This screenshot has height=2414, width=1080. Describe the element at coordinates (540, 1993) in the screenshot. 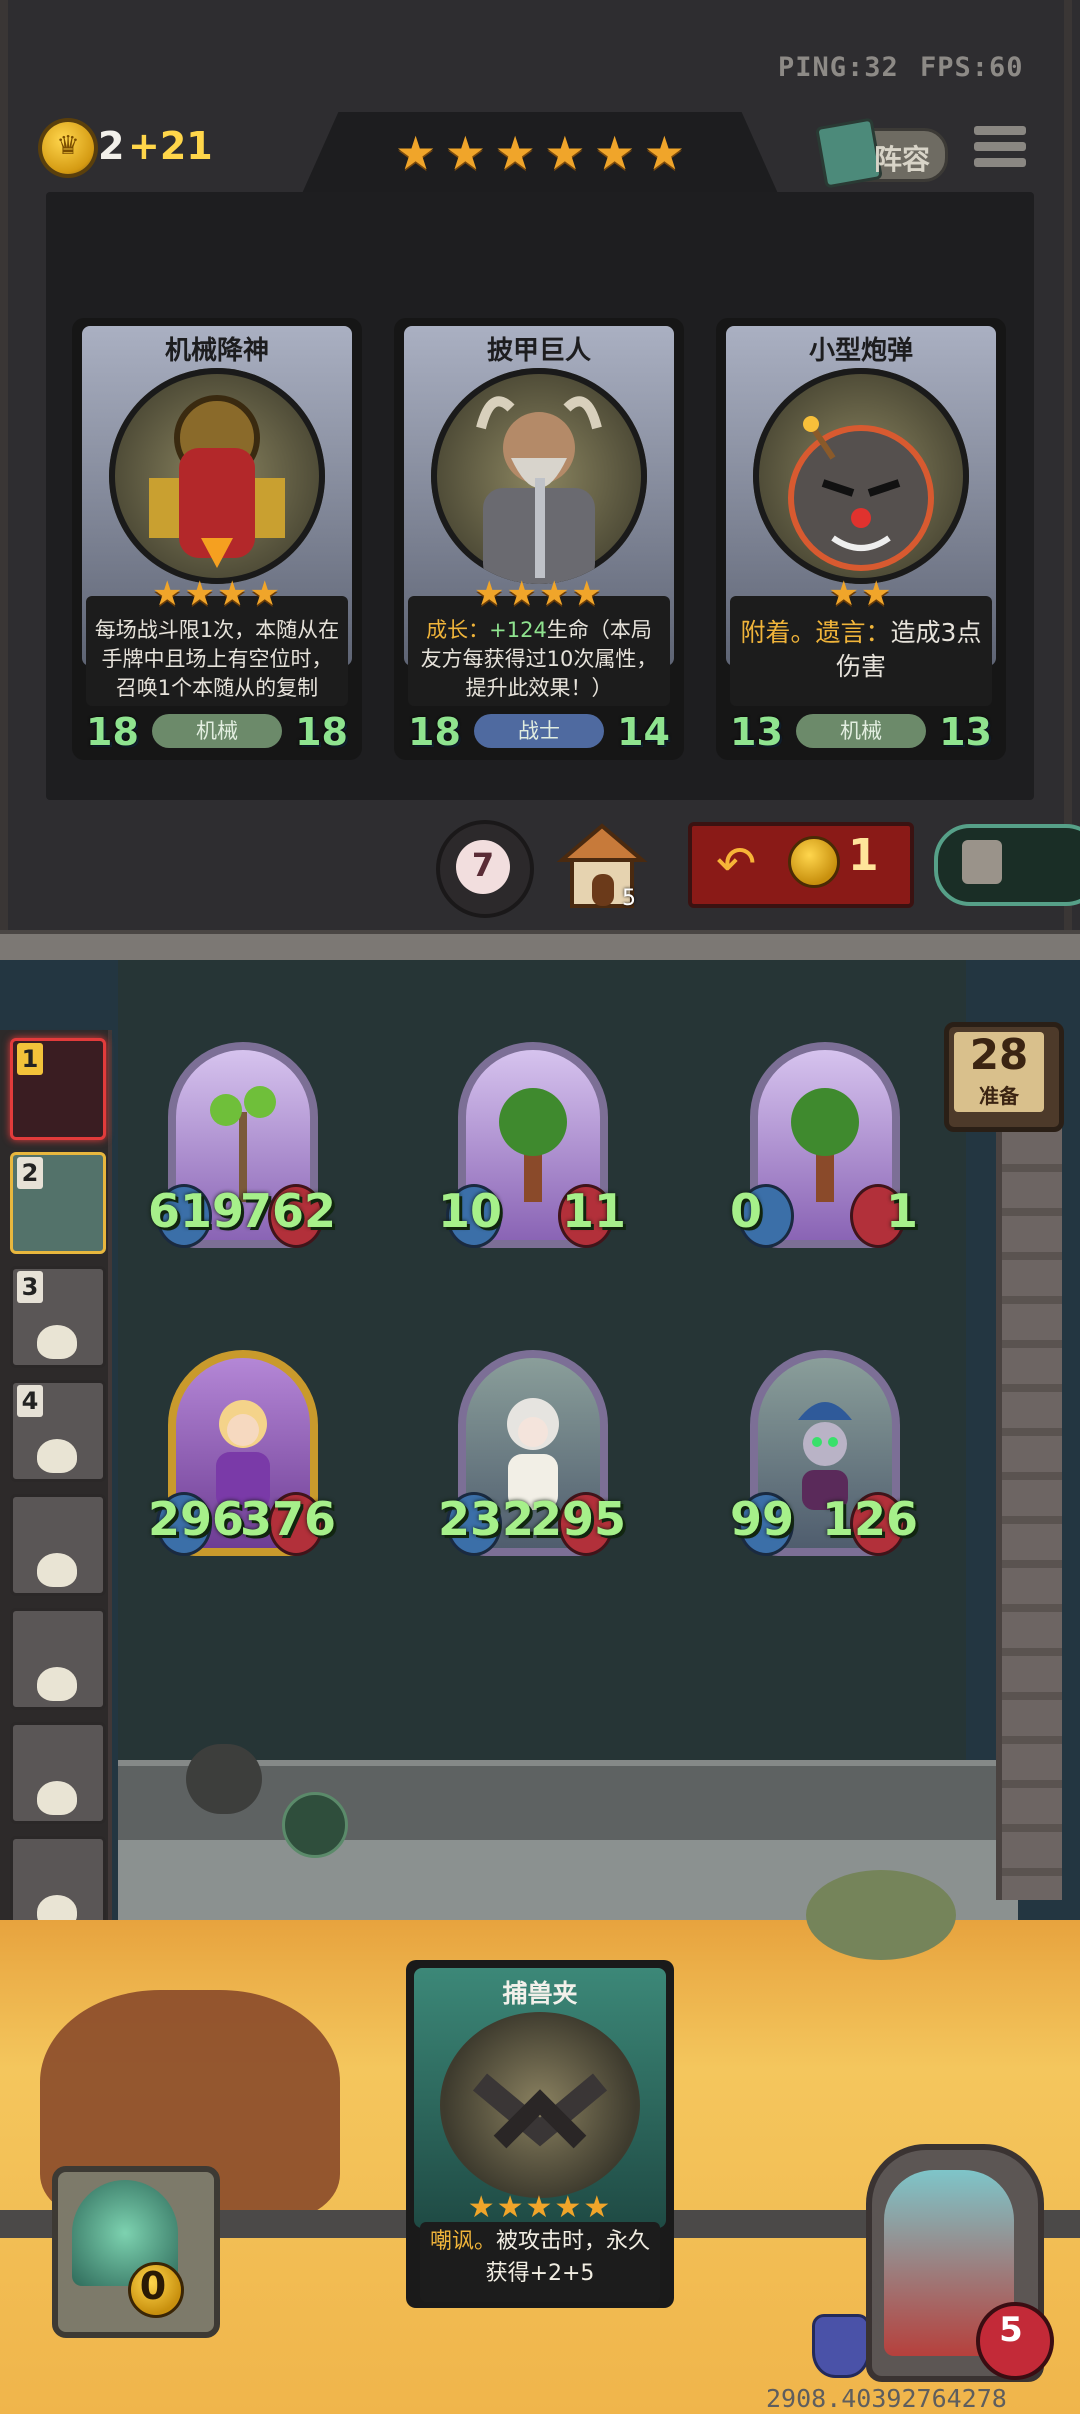

I see `hand-card-name: 捕兽夹` at that location.